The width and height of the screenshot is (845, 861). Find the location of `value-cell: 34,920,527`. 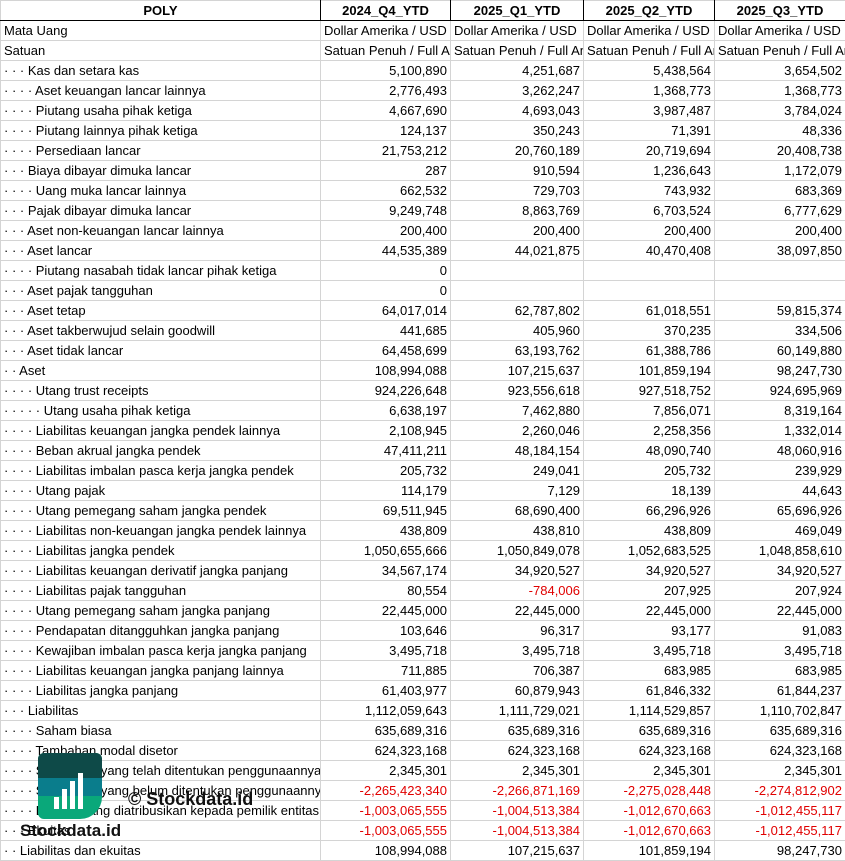

value-cell: 34,920,527 is located at coordinates (649, 570).